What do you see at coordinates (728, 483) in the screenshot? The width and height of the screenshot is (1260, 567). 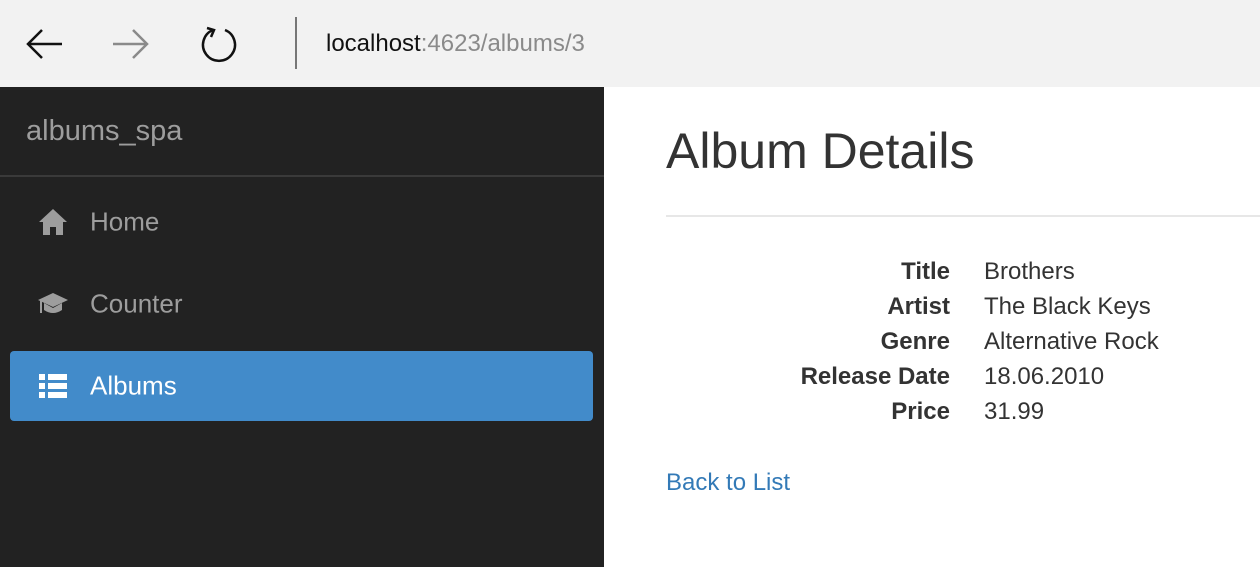 I see `back-to-list-link: Back to List` at bounding box center [728, 483].